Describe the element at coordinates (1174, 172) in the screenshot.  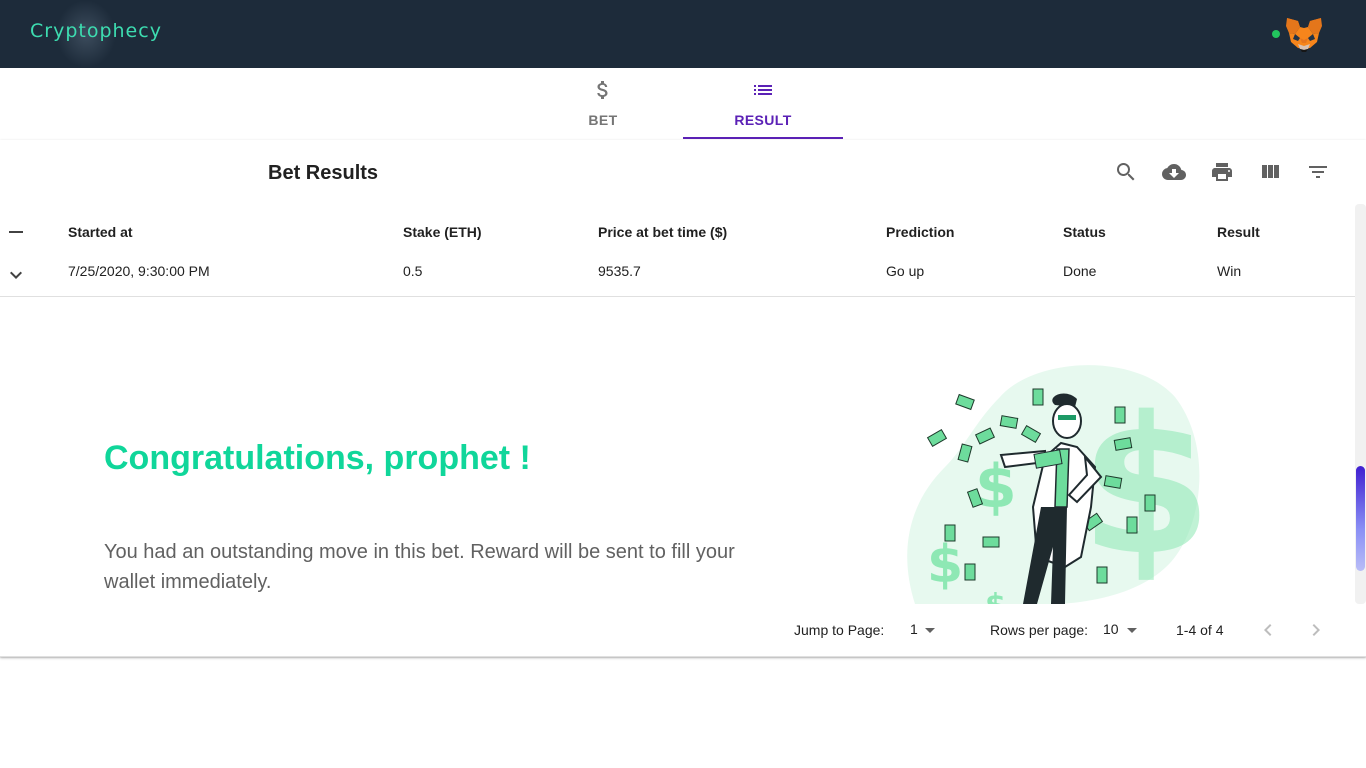
I see `download-icon` at that location.